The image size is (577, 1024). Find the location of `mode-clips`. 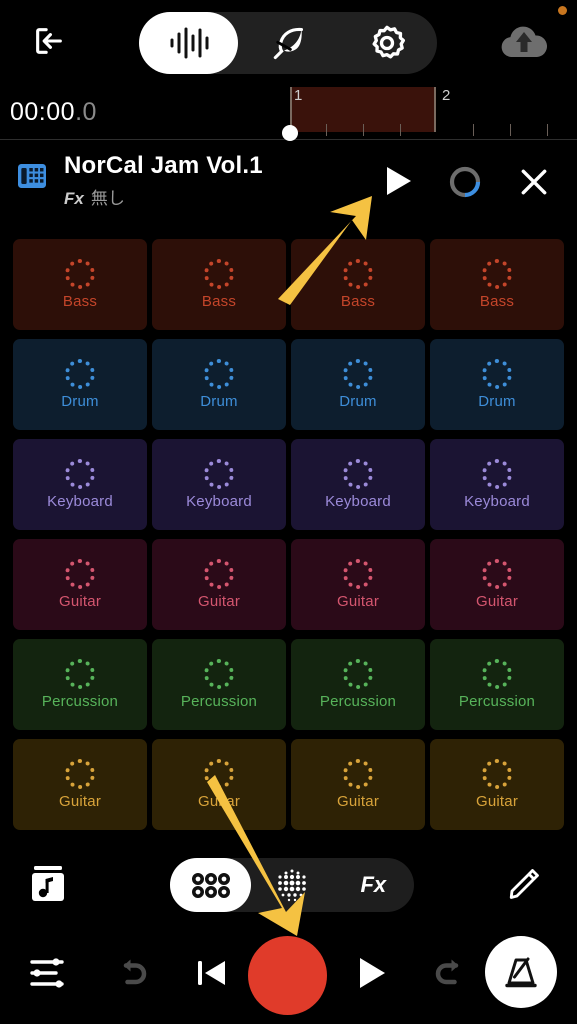

mode-clips is located at coordinates (211, 885).